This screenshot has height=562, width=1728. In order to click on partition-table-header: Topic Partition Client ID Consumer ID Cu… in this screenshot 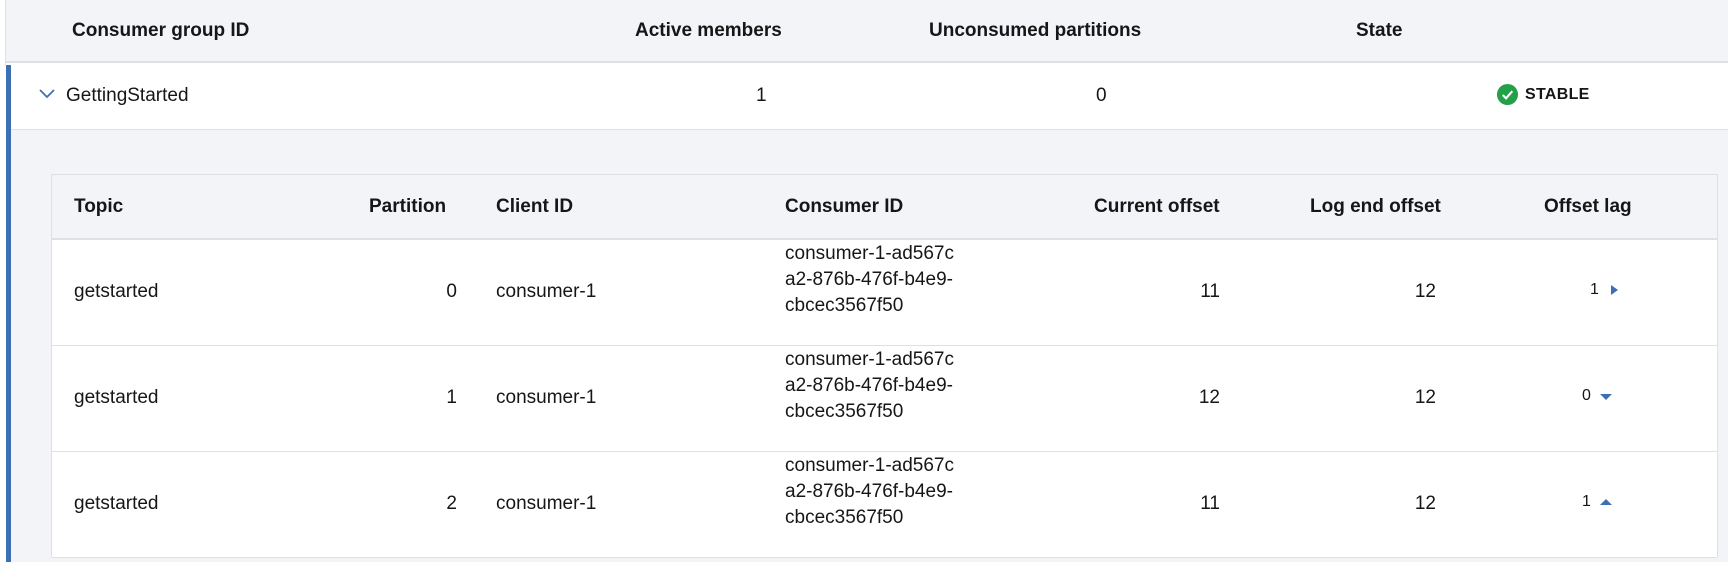, I will do `click(884, 207)`.